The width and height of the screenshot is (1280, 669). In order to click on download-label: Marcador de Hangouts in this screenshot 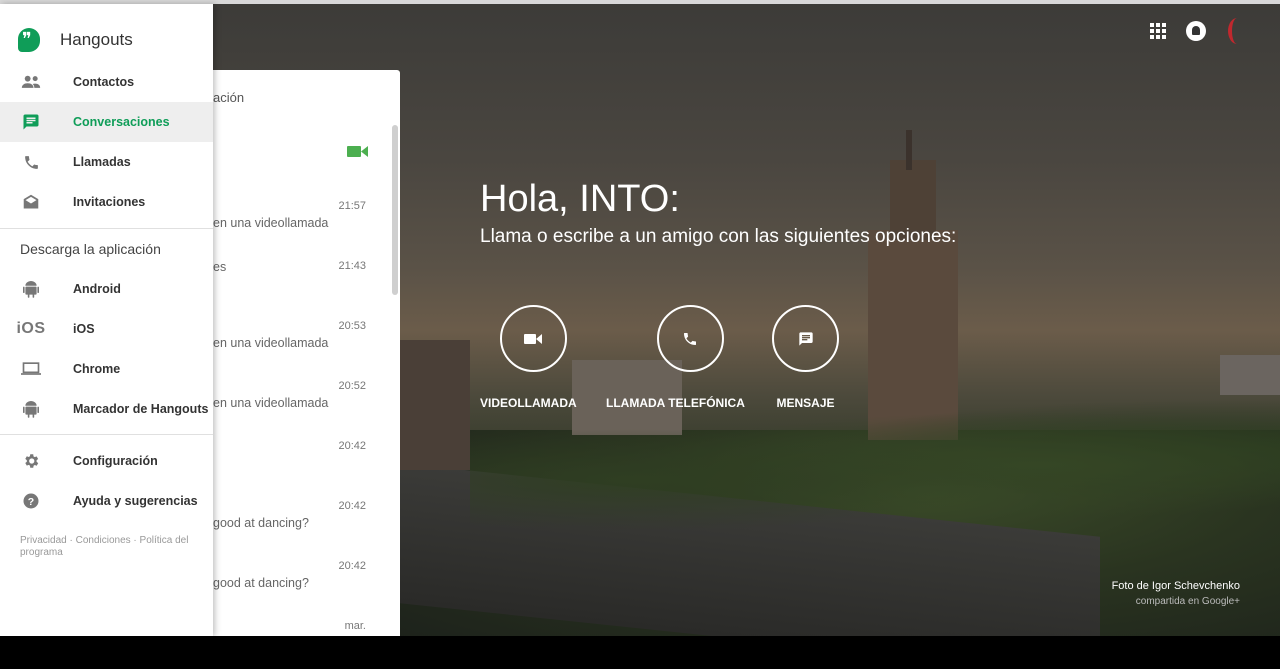, I will do `click(141, 409)`.